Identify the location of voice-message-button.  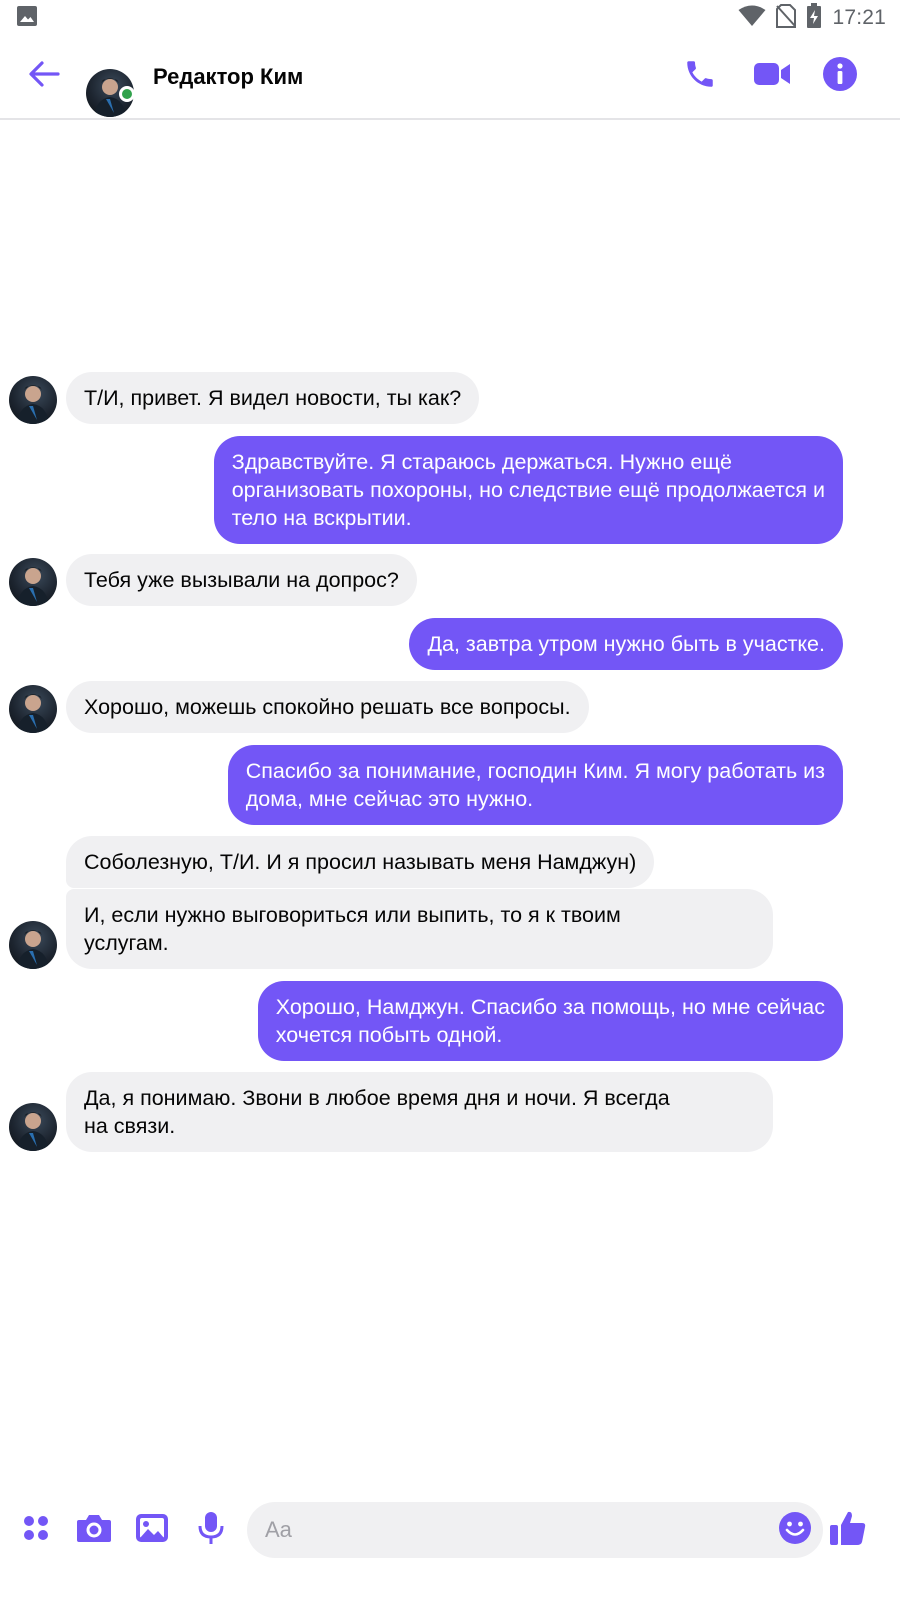
(211, 1530).